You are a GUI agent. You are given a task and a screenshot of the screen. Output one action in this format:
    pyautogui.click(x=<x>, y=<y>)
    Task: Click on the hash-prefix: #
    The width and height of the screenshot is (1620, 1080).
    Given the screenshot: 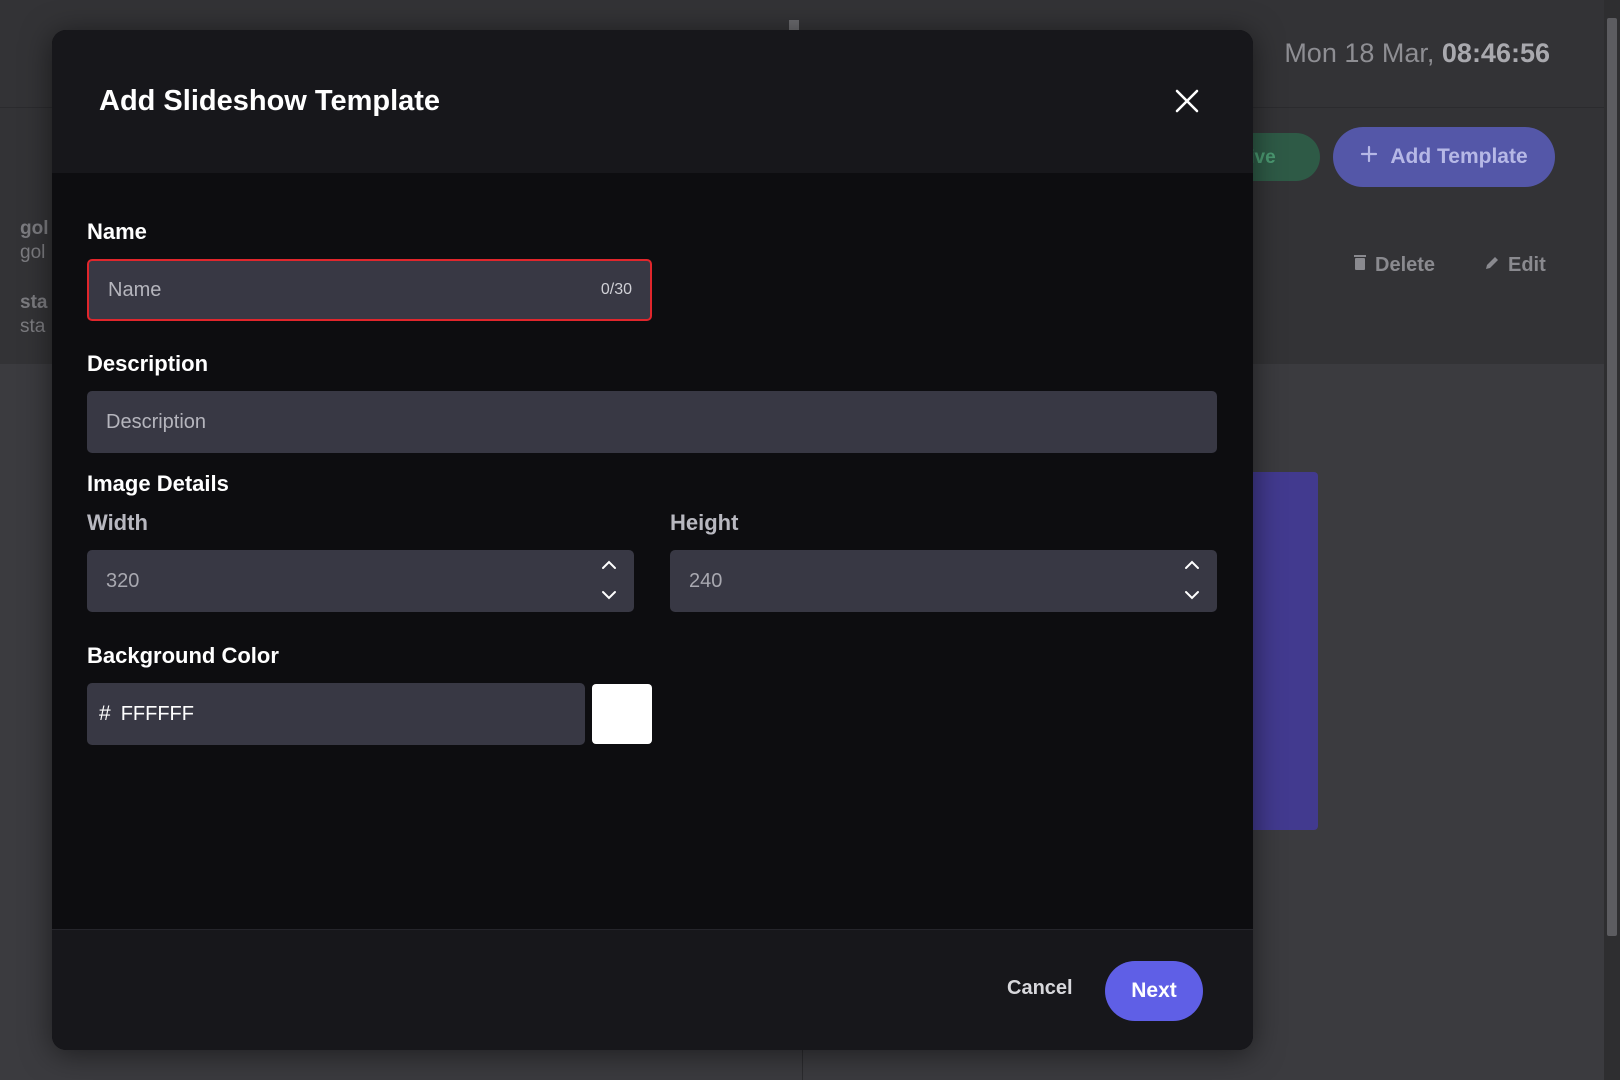 What is the action you would take?
    pyautogui.click(x=105, y=713)
    